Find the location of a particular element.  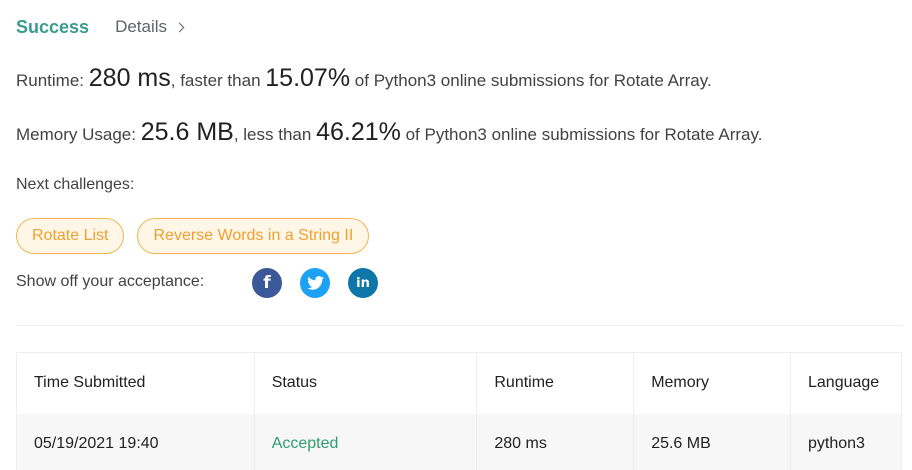

cell-status-accepted-link: Accepted is located at coordinates (365, 441).